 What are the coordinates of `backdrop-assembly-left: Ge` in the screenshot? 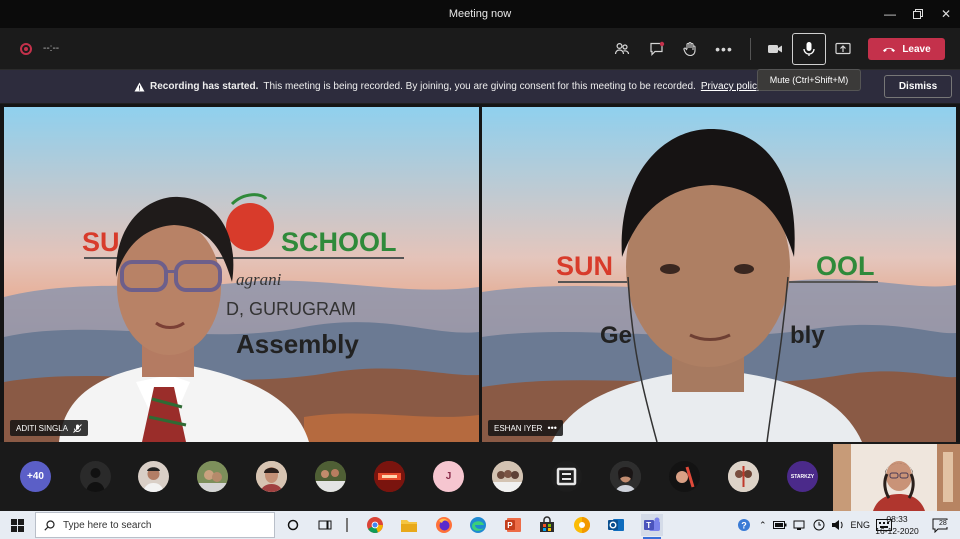 It's located at (616, 335).